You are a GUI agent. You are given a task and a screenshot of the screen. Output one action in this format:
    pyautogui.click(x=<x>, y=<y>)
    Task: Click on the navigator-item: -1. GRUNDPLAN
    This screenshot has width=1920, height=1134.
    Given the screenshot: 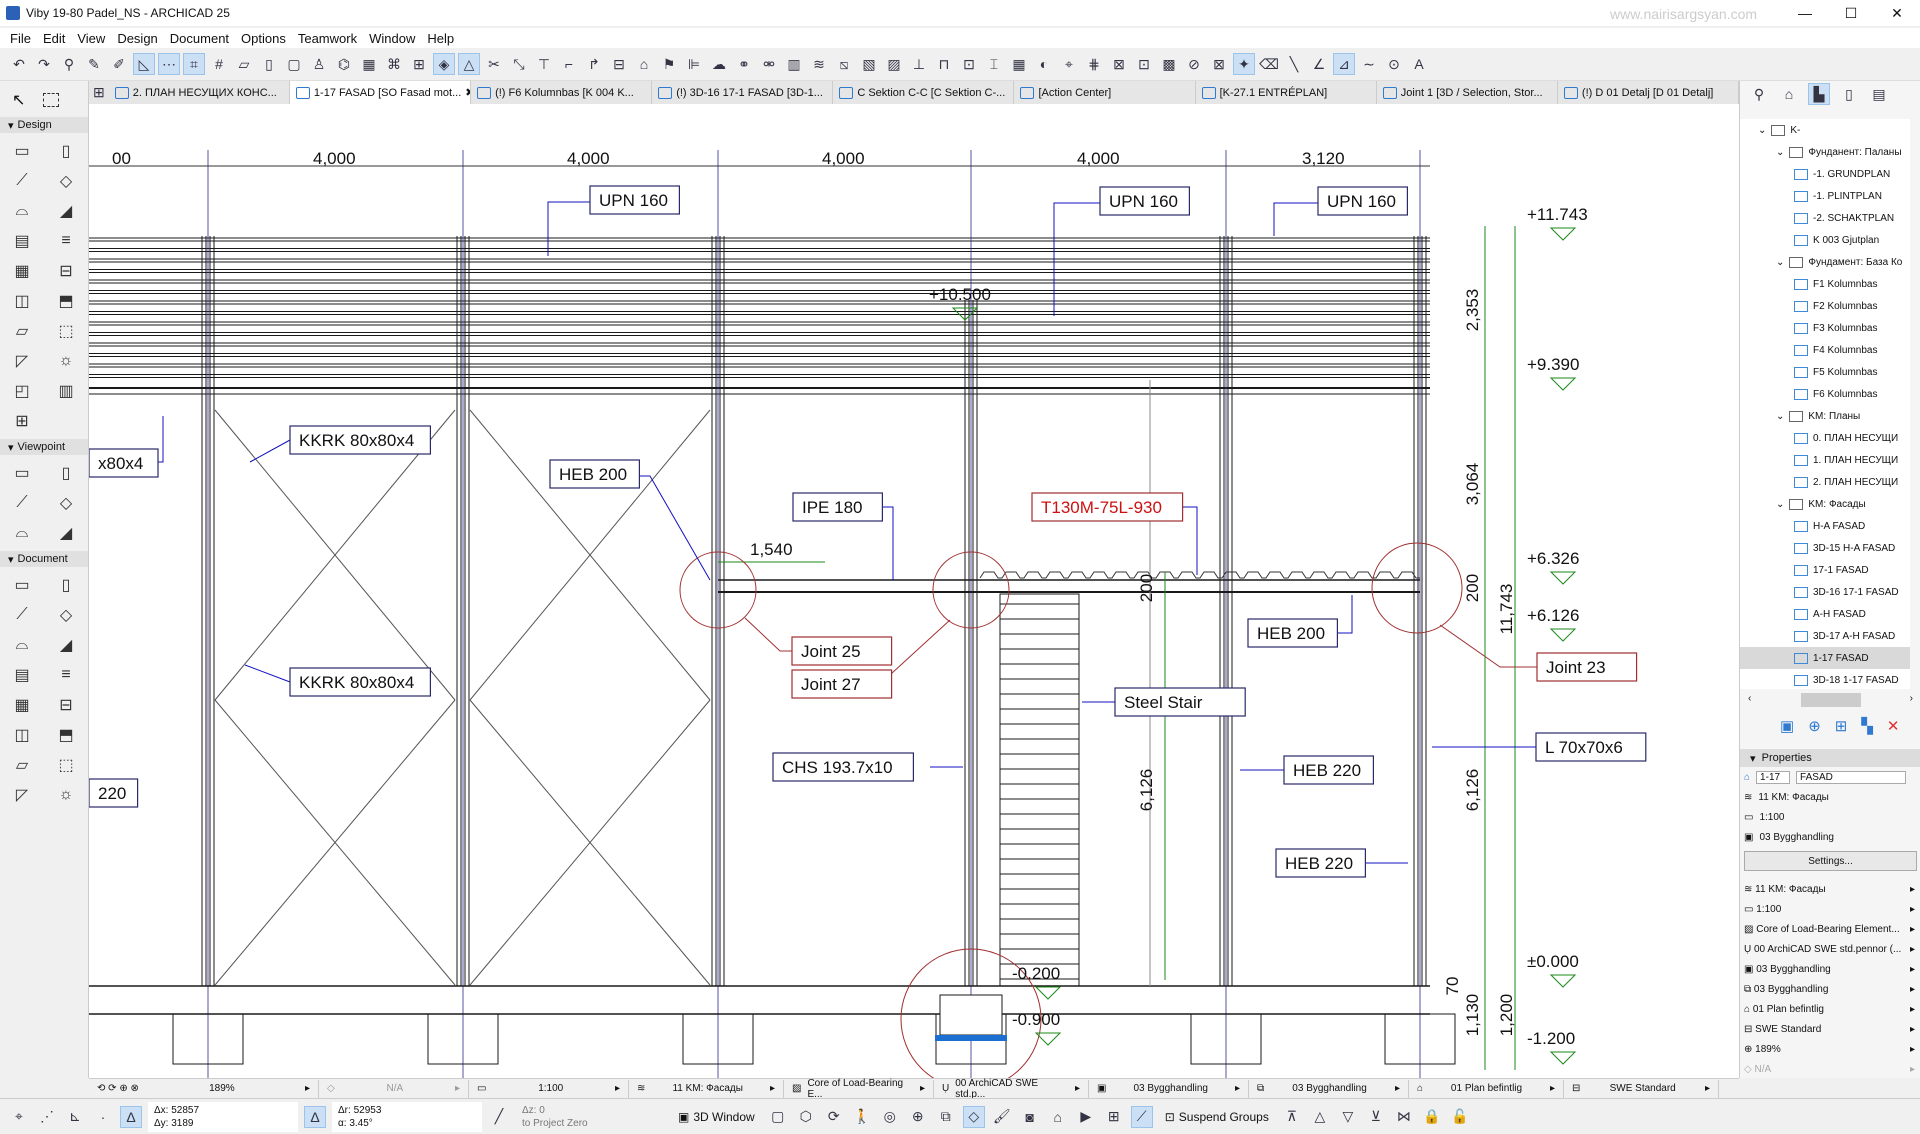 What is the action you would take?
    pyautogui.click(x=1825, y=174)
    